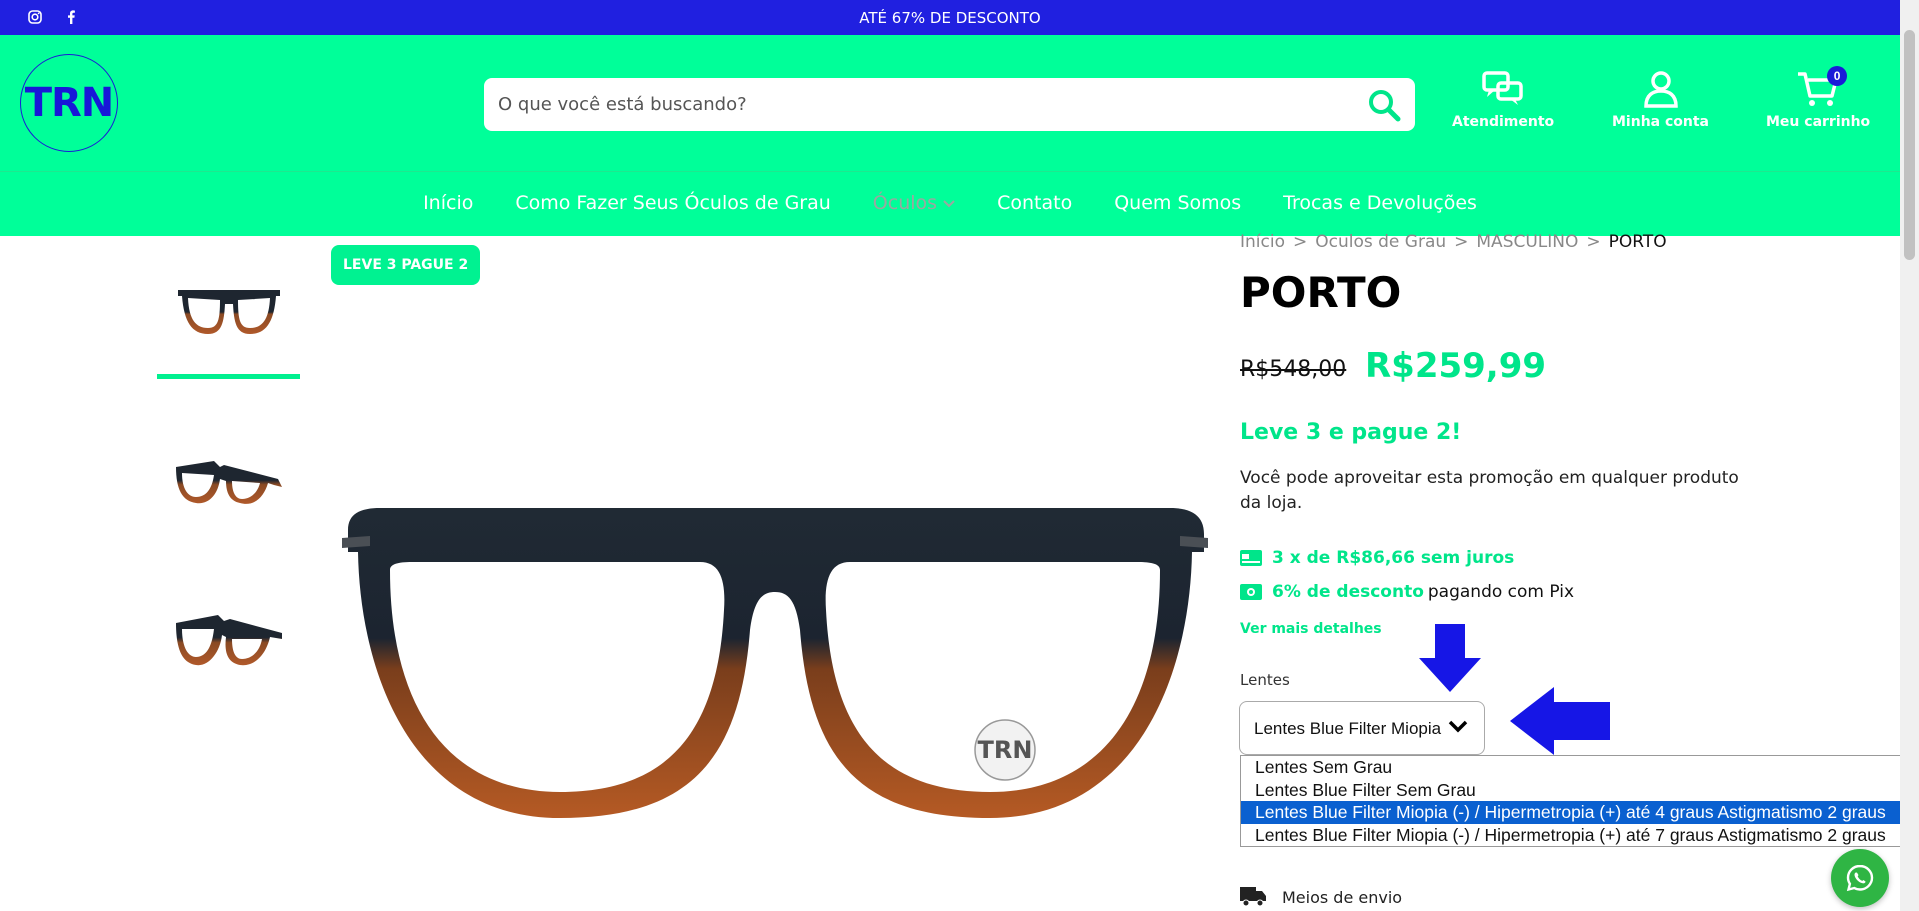 The image size is (1919, 911). What do you see at coordinates (1251, 592) in the screenshot?
I see `cash-icon` at bounding box center [1251, 592].